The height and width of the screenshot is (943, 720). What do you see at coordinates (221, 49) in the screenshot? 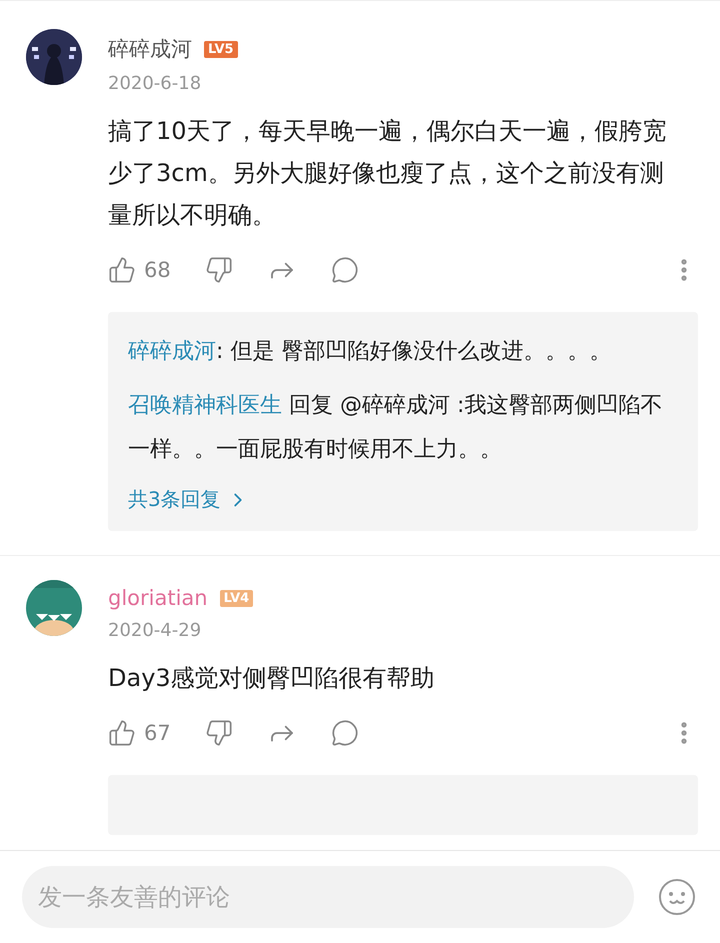
I see `level-badge: LV5` at bounding box center [221, 49].